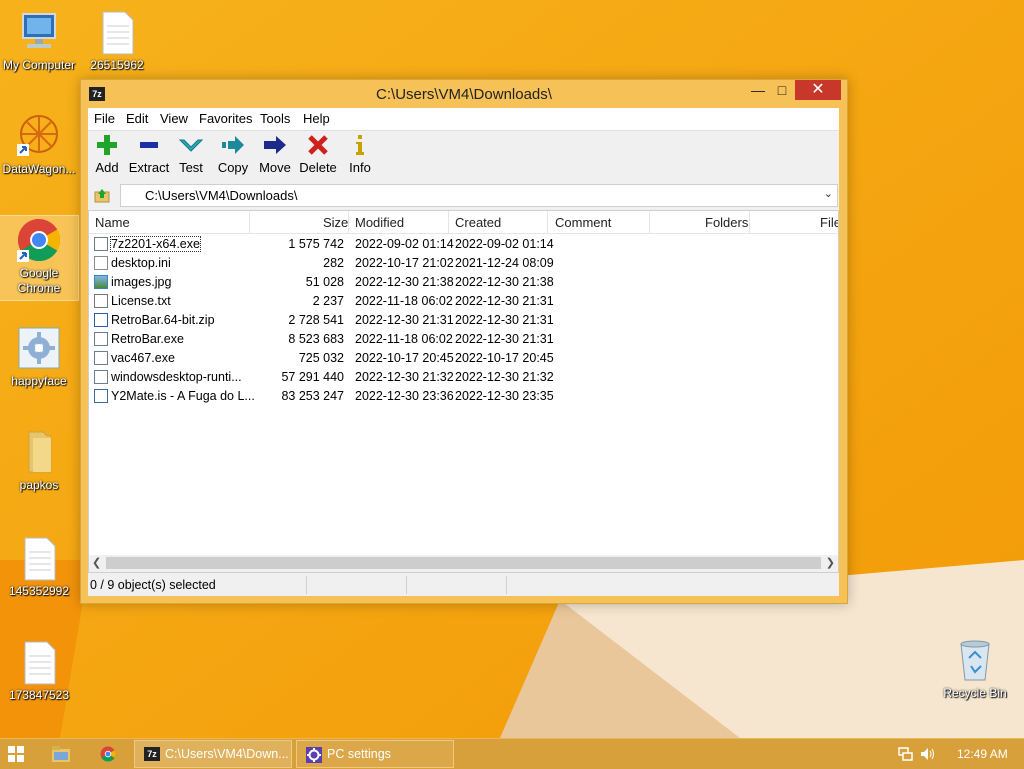  Describe the element at coordinates (404, 282) in the screenshot. I see `cell-modified: 2022-12-30 21:38` at that location.